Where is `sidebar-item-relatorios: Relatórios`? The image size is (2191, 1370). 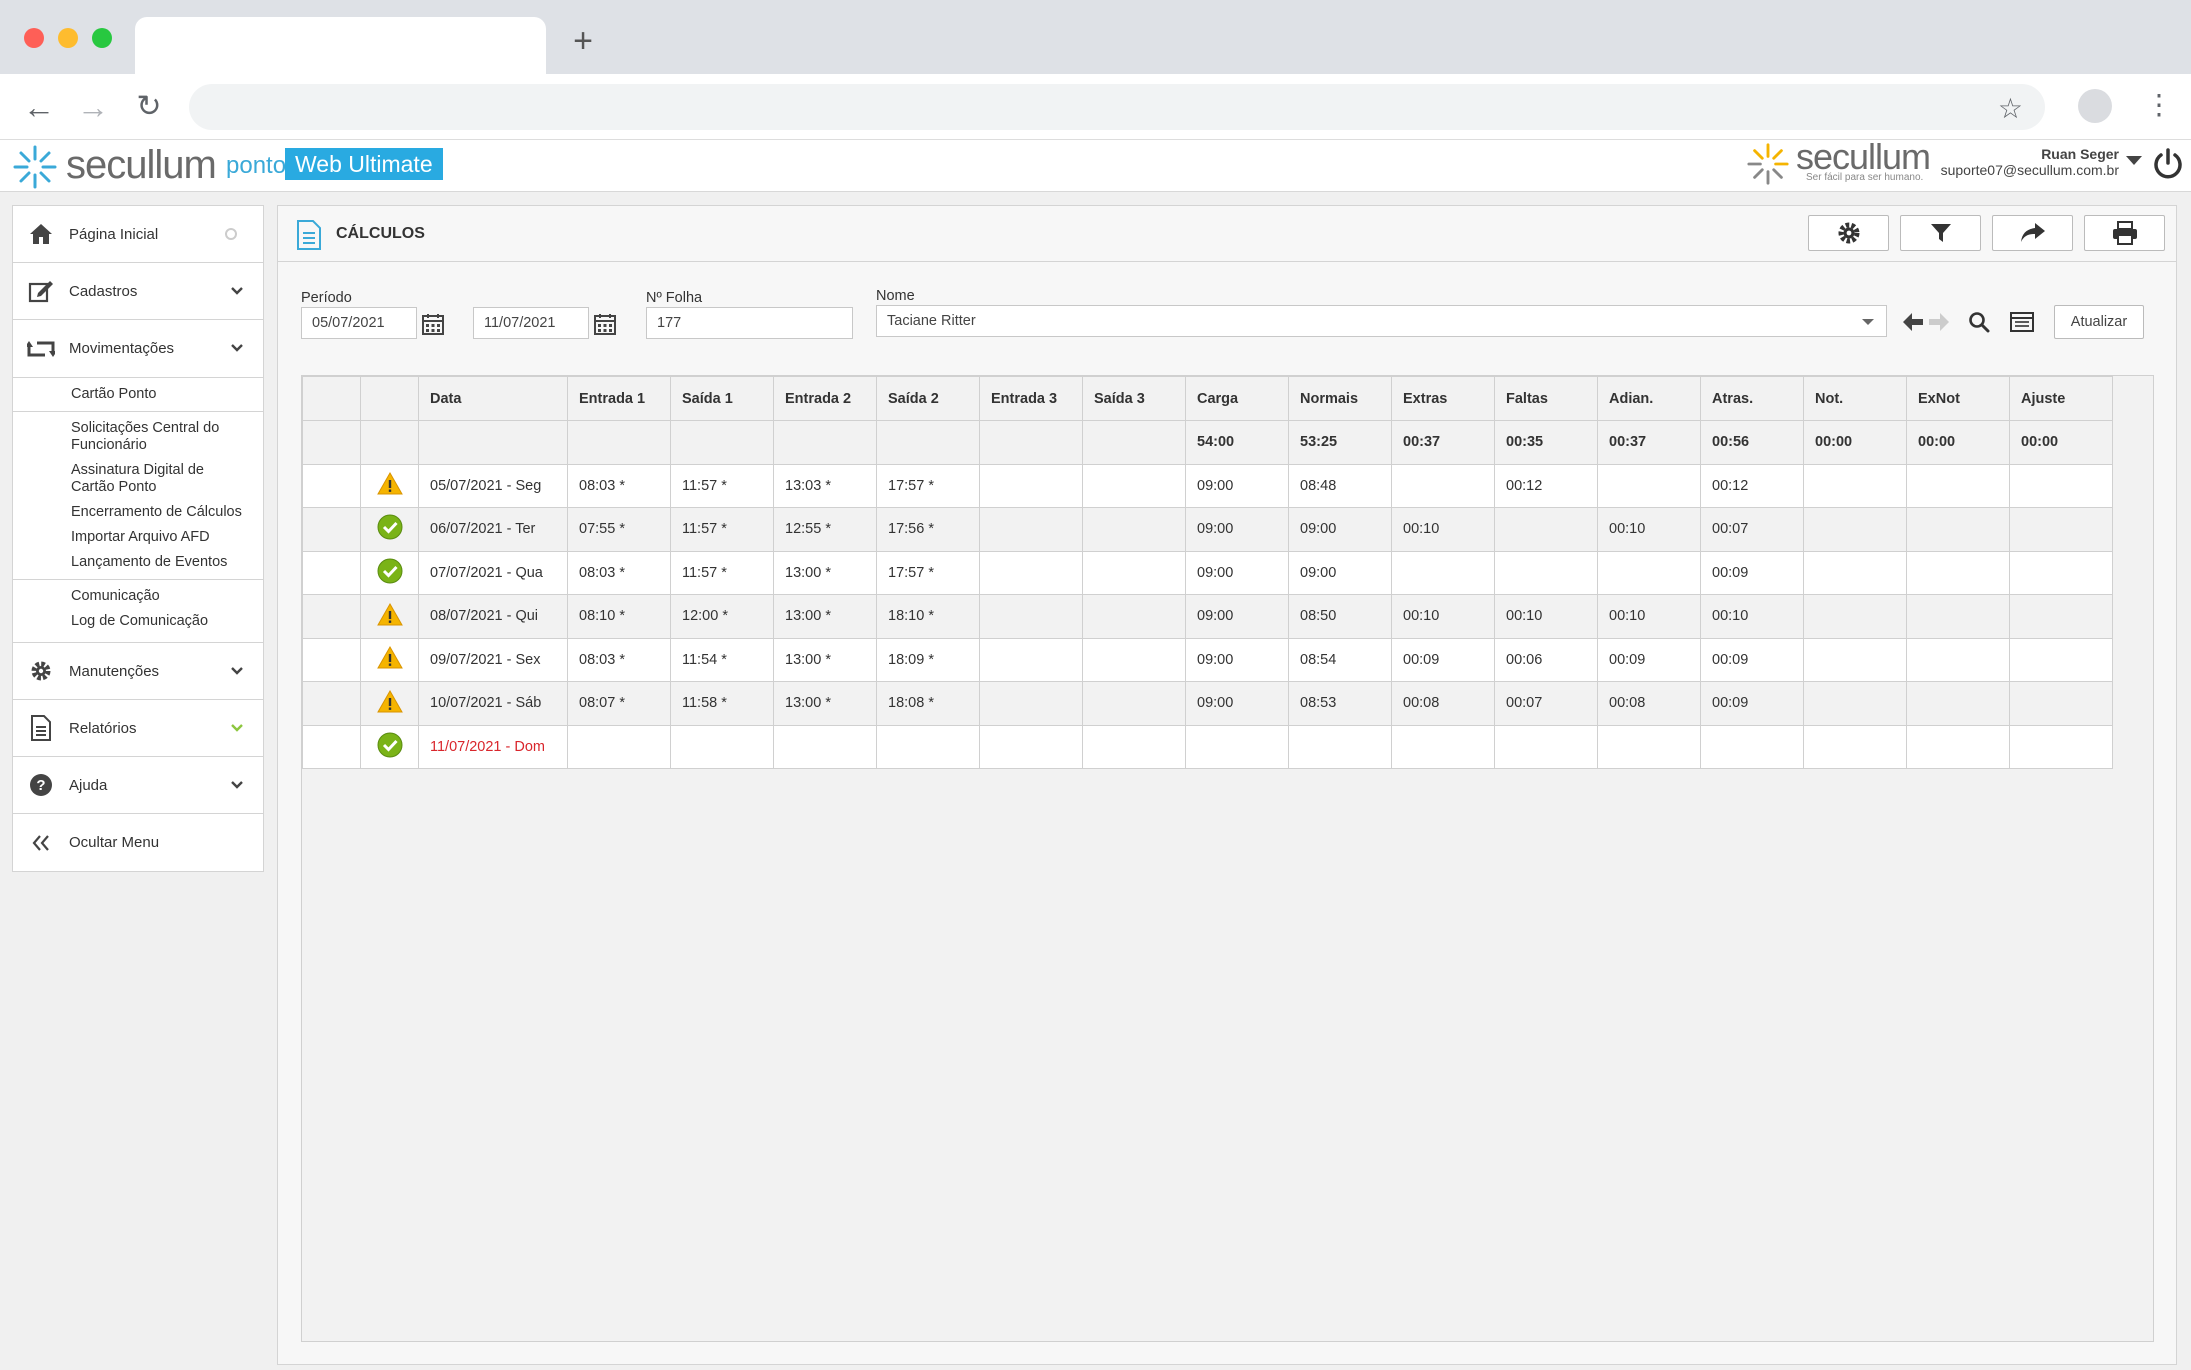 sidebar-item-relatorios: Relatórios is located at coordinates (138, 728).